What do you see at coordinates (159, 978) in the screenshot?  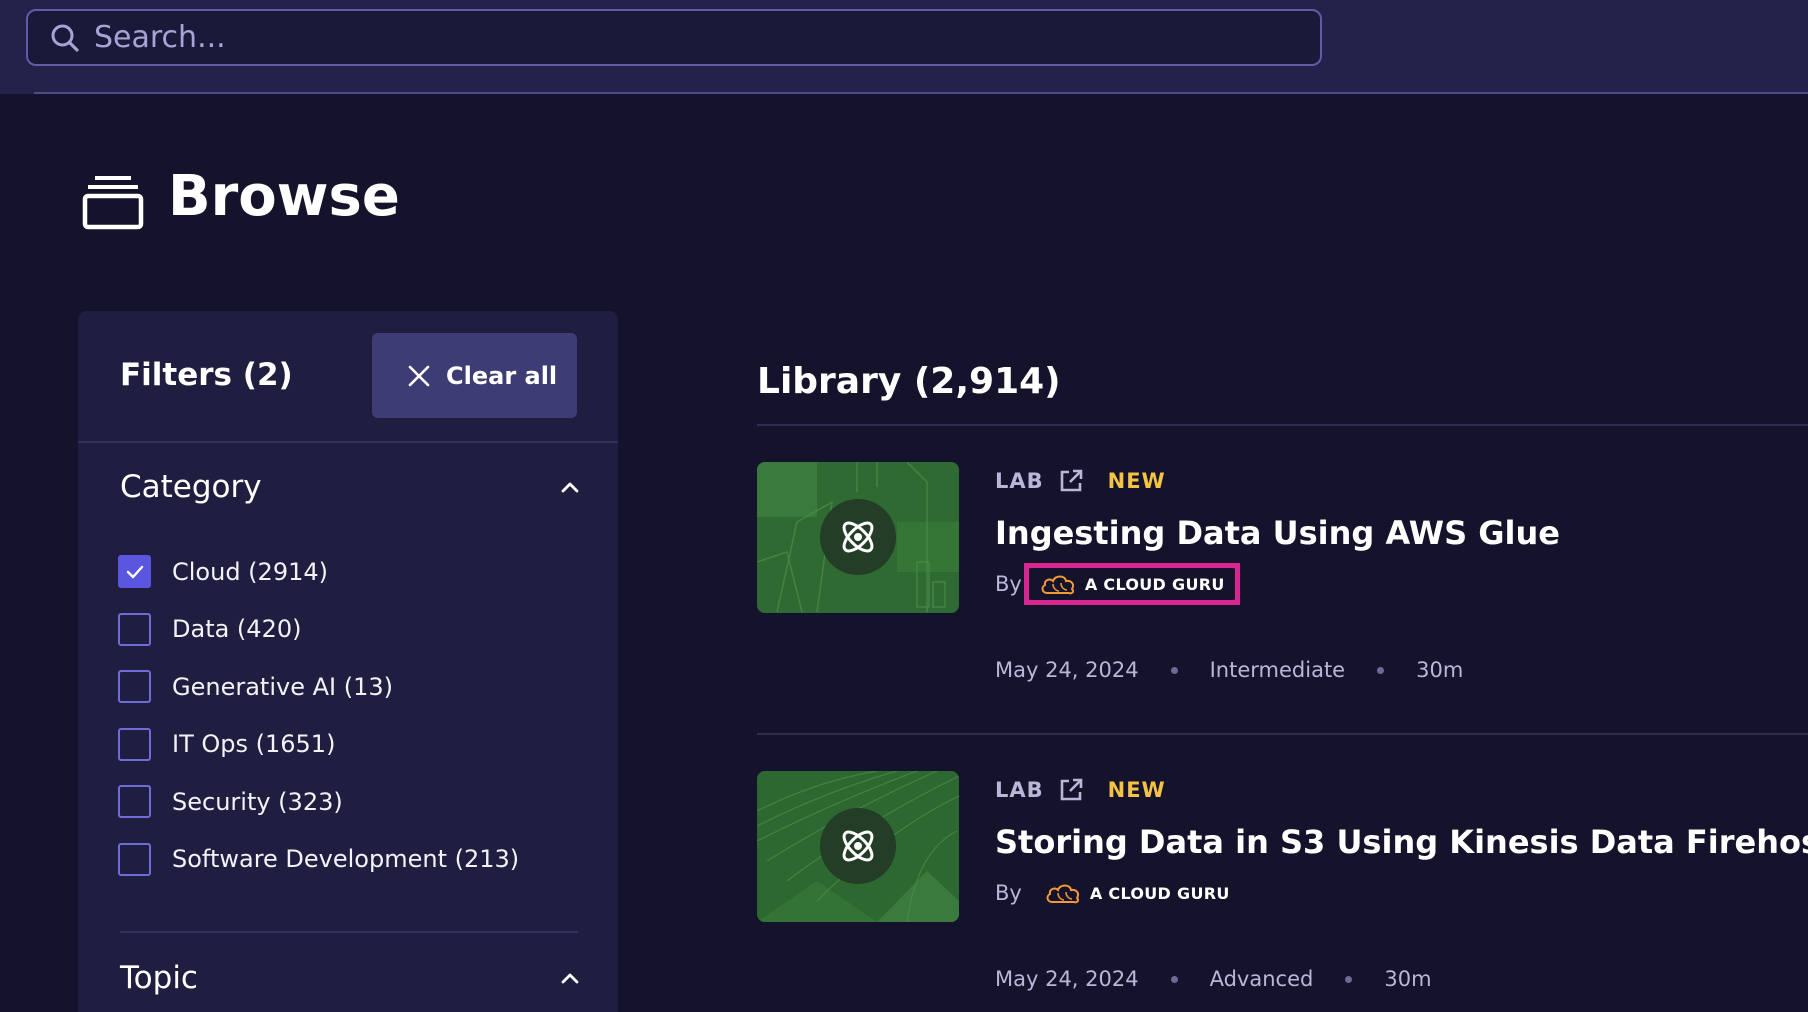 I see `topic-label: Topic` at bounding box center [159, 978].